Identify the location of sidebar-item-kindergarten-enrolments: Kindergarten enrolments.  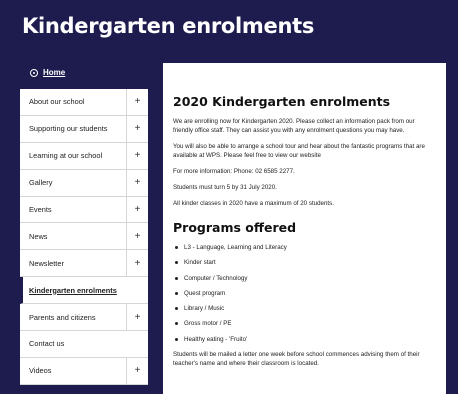
(84, 291).